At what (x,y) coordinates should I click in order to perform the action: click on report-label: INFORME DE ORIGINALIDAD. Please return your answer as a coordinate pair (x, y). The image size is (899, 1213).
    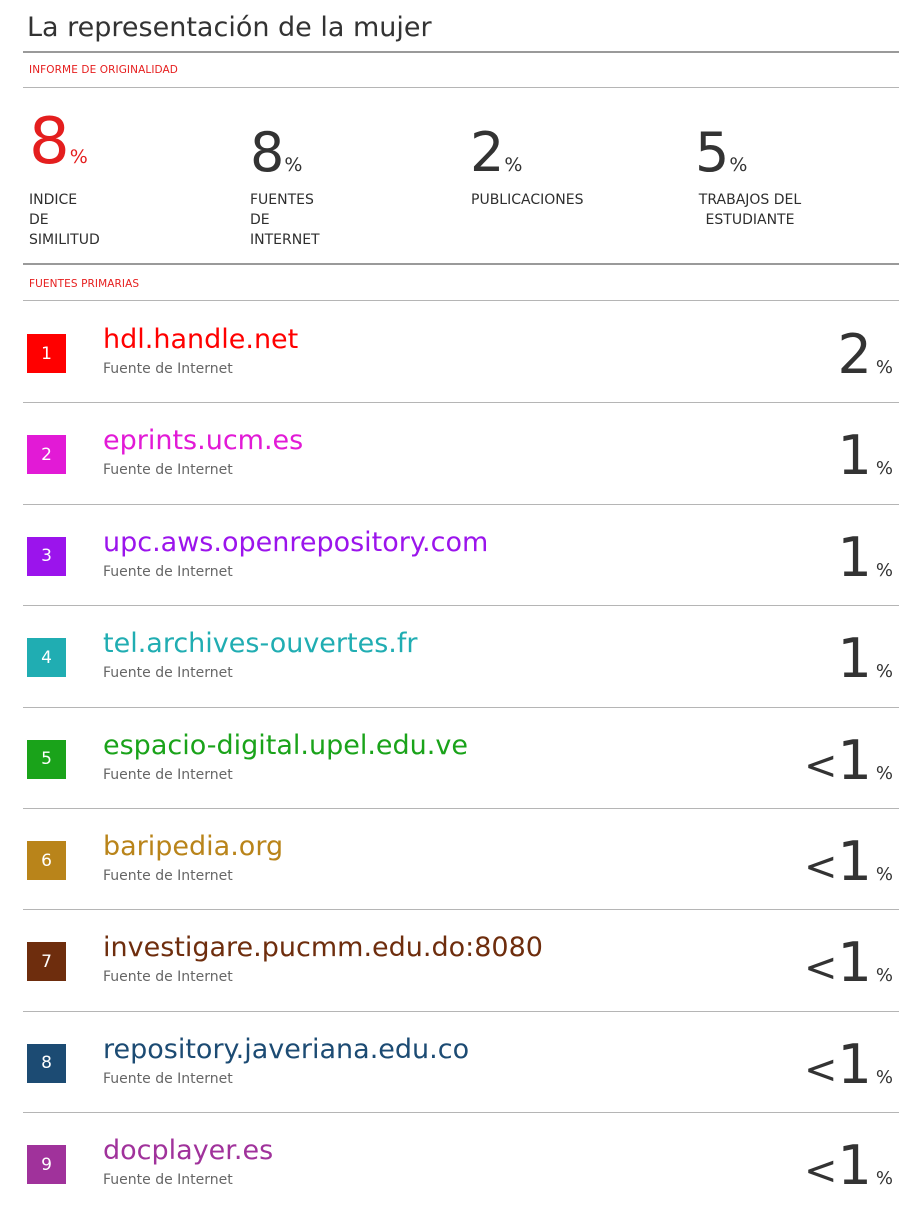
    Looking at the image, I should click on (103, 70).